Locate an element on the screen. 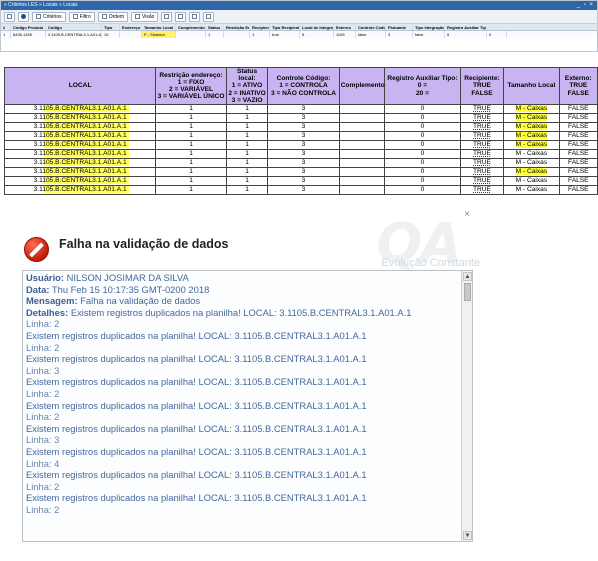 The height and width of the screenshot is (561, 598). visao-button: Visão is located at coordinates (145, 16).